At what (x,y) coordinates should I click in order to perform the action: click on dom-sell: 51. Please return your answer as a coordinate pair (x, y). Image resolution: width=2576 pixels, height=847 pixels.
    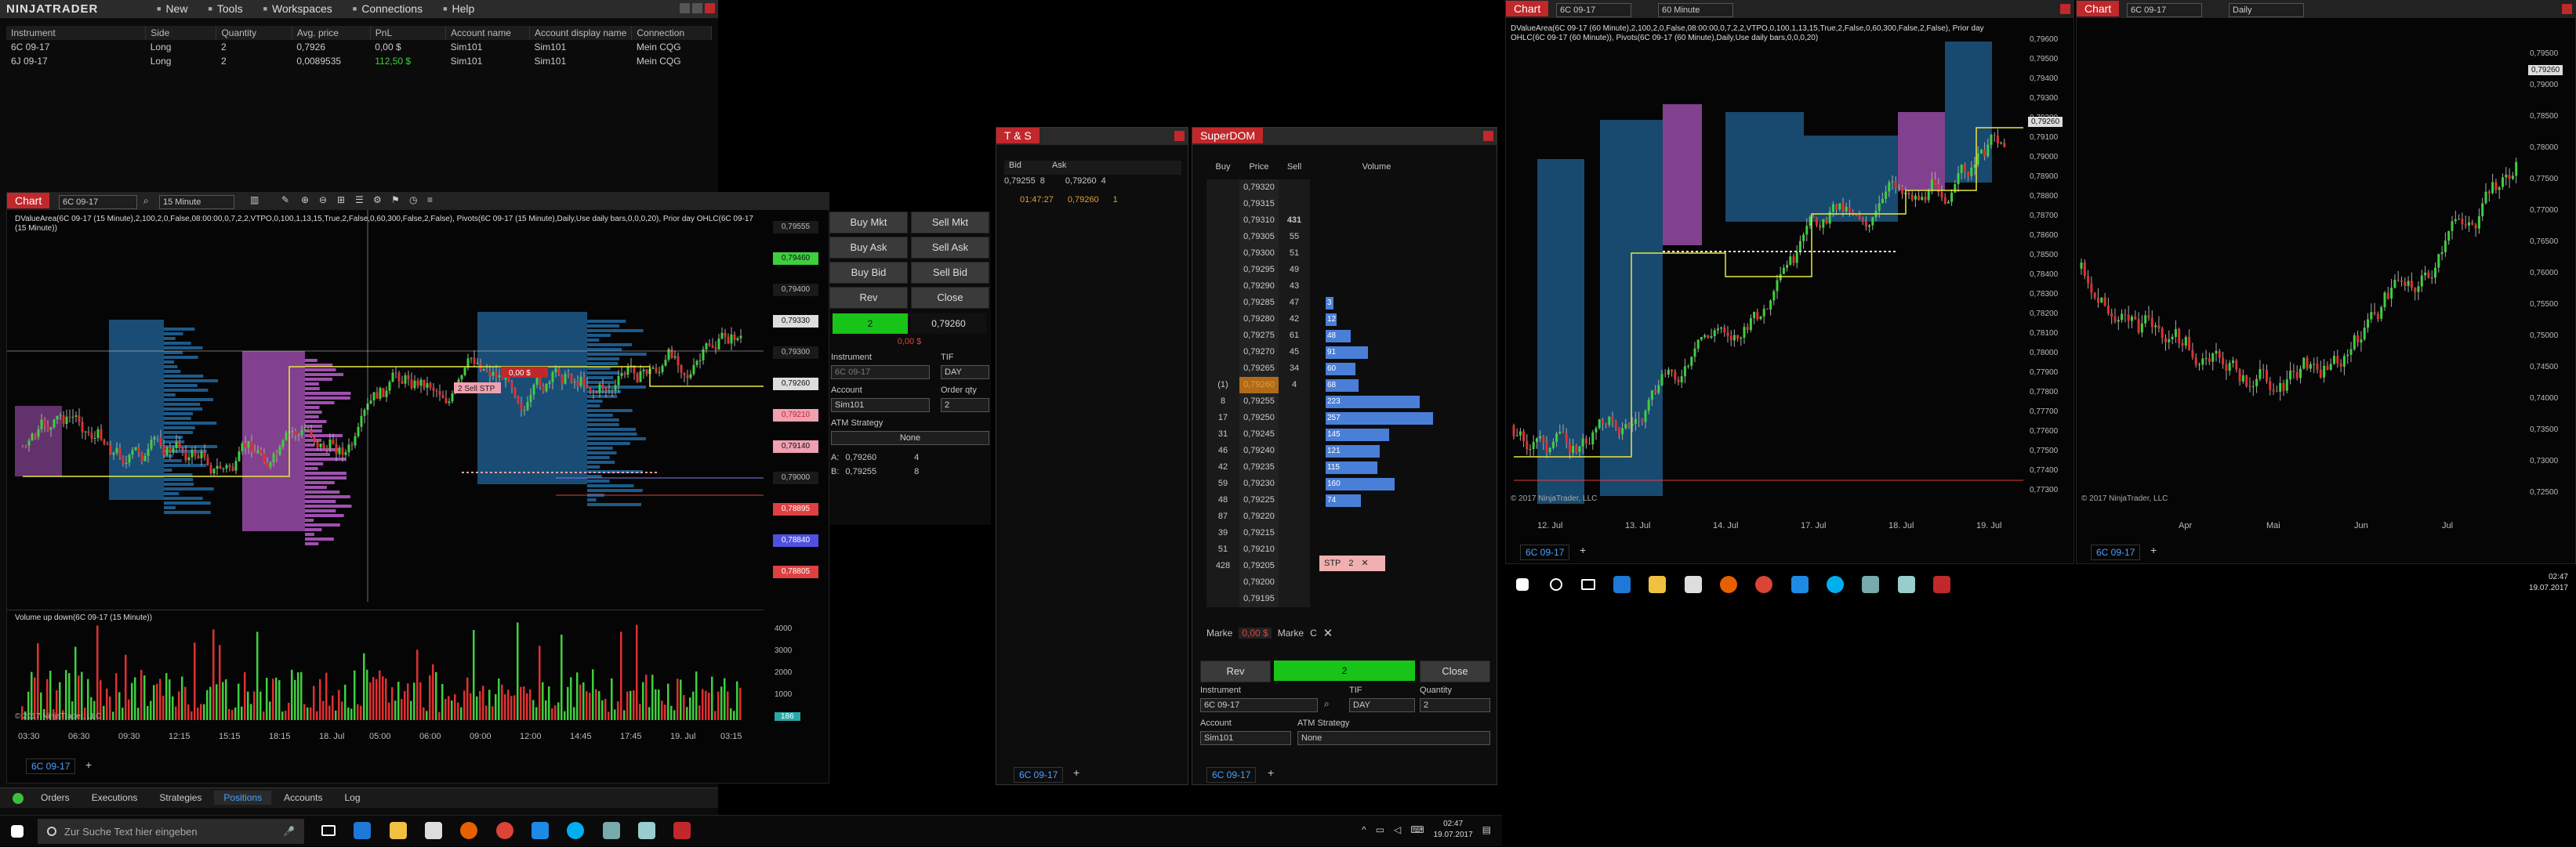
    Looking at the image, I should click on (1294, 254).